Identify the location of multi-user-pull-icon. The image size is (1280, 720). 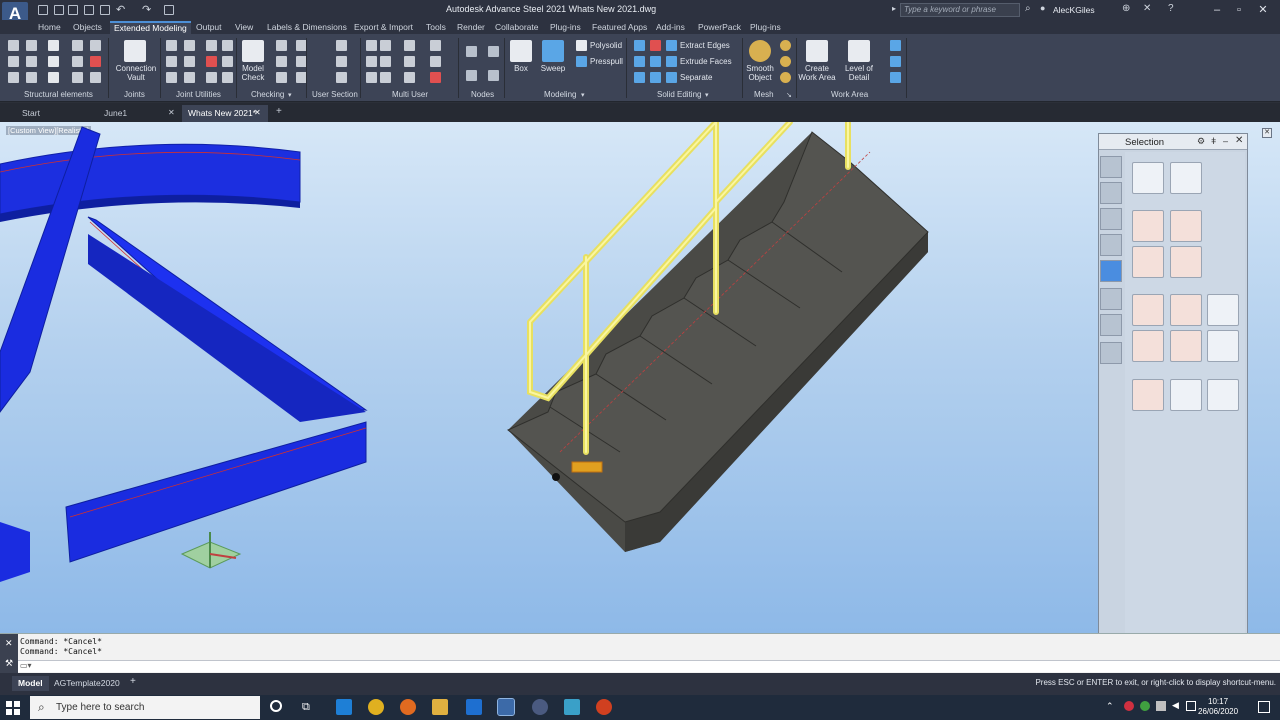
(385, 61).